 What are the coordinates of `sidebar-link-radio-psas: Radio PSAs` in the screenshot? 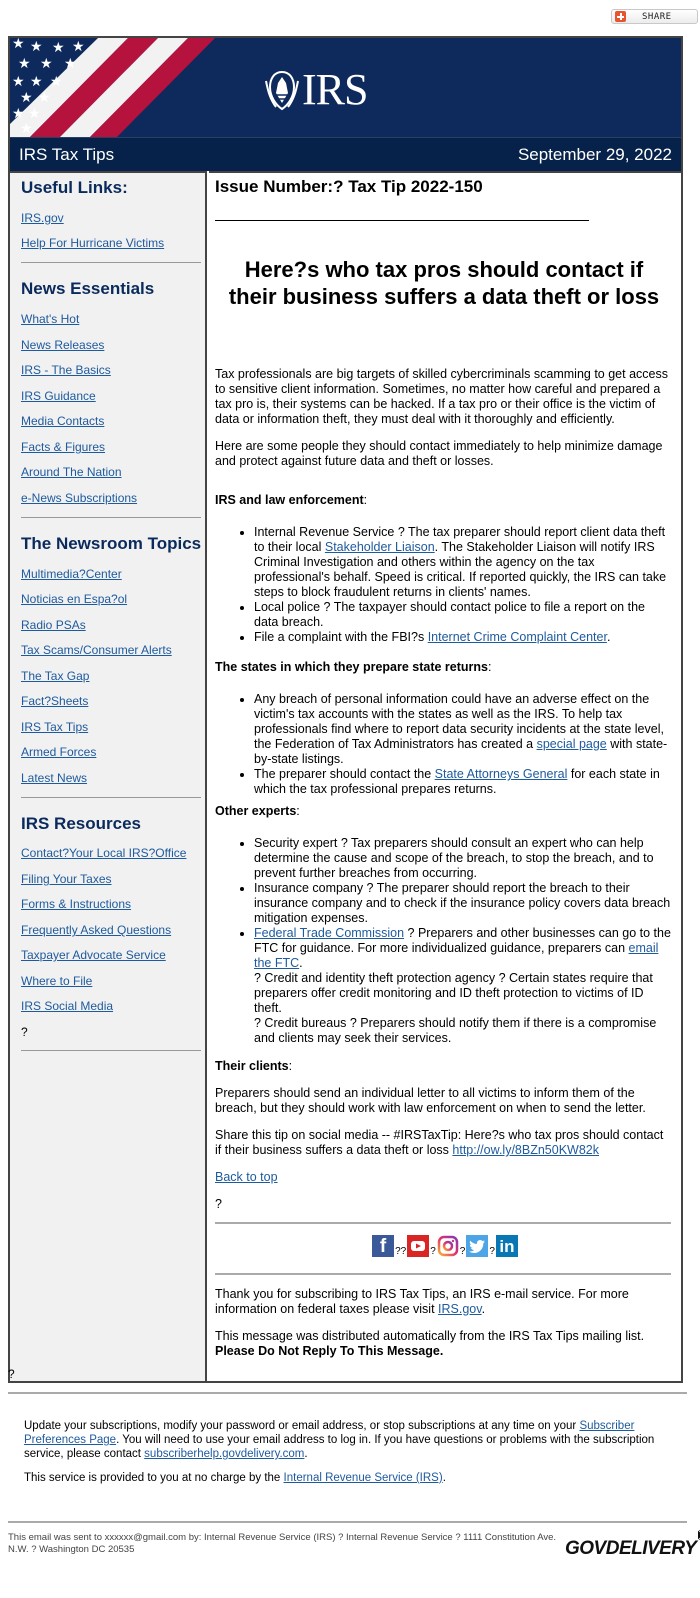 It's located at (53, 625).